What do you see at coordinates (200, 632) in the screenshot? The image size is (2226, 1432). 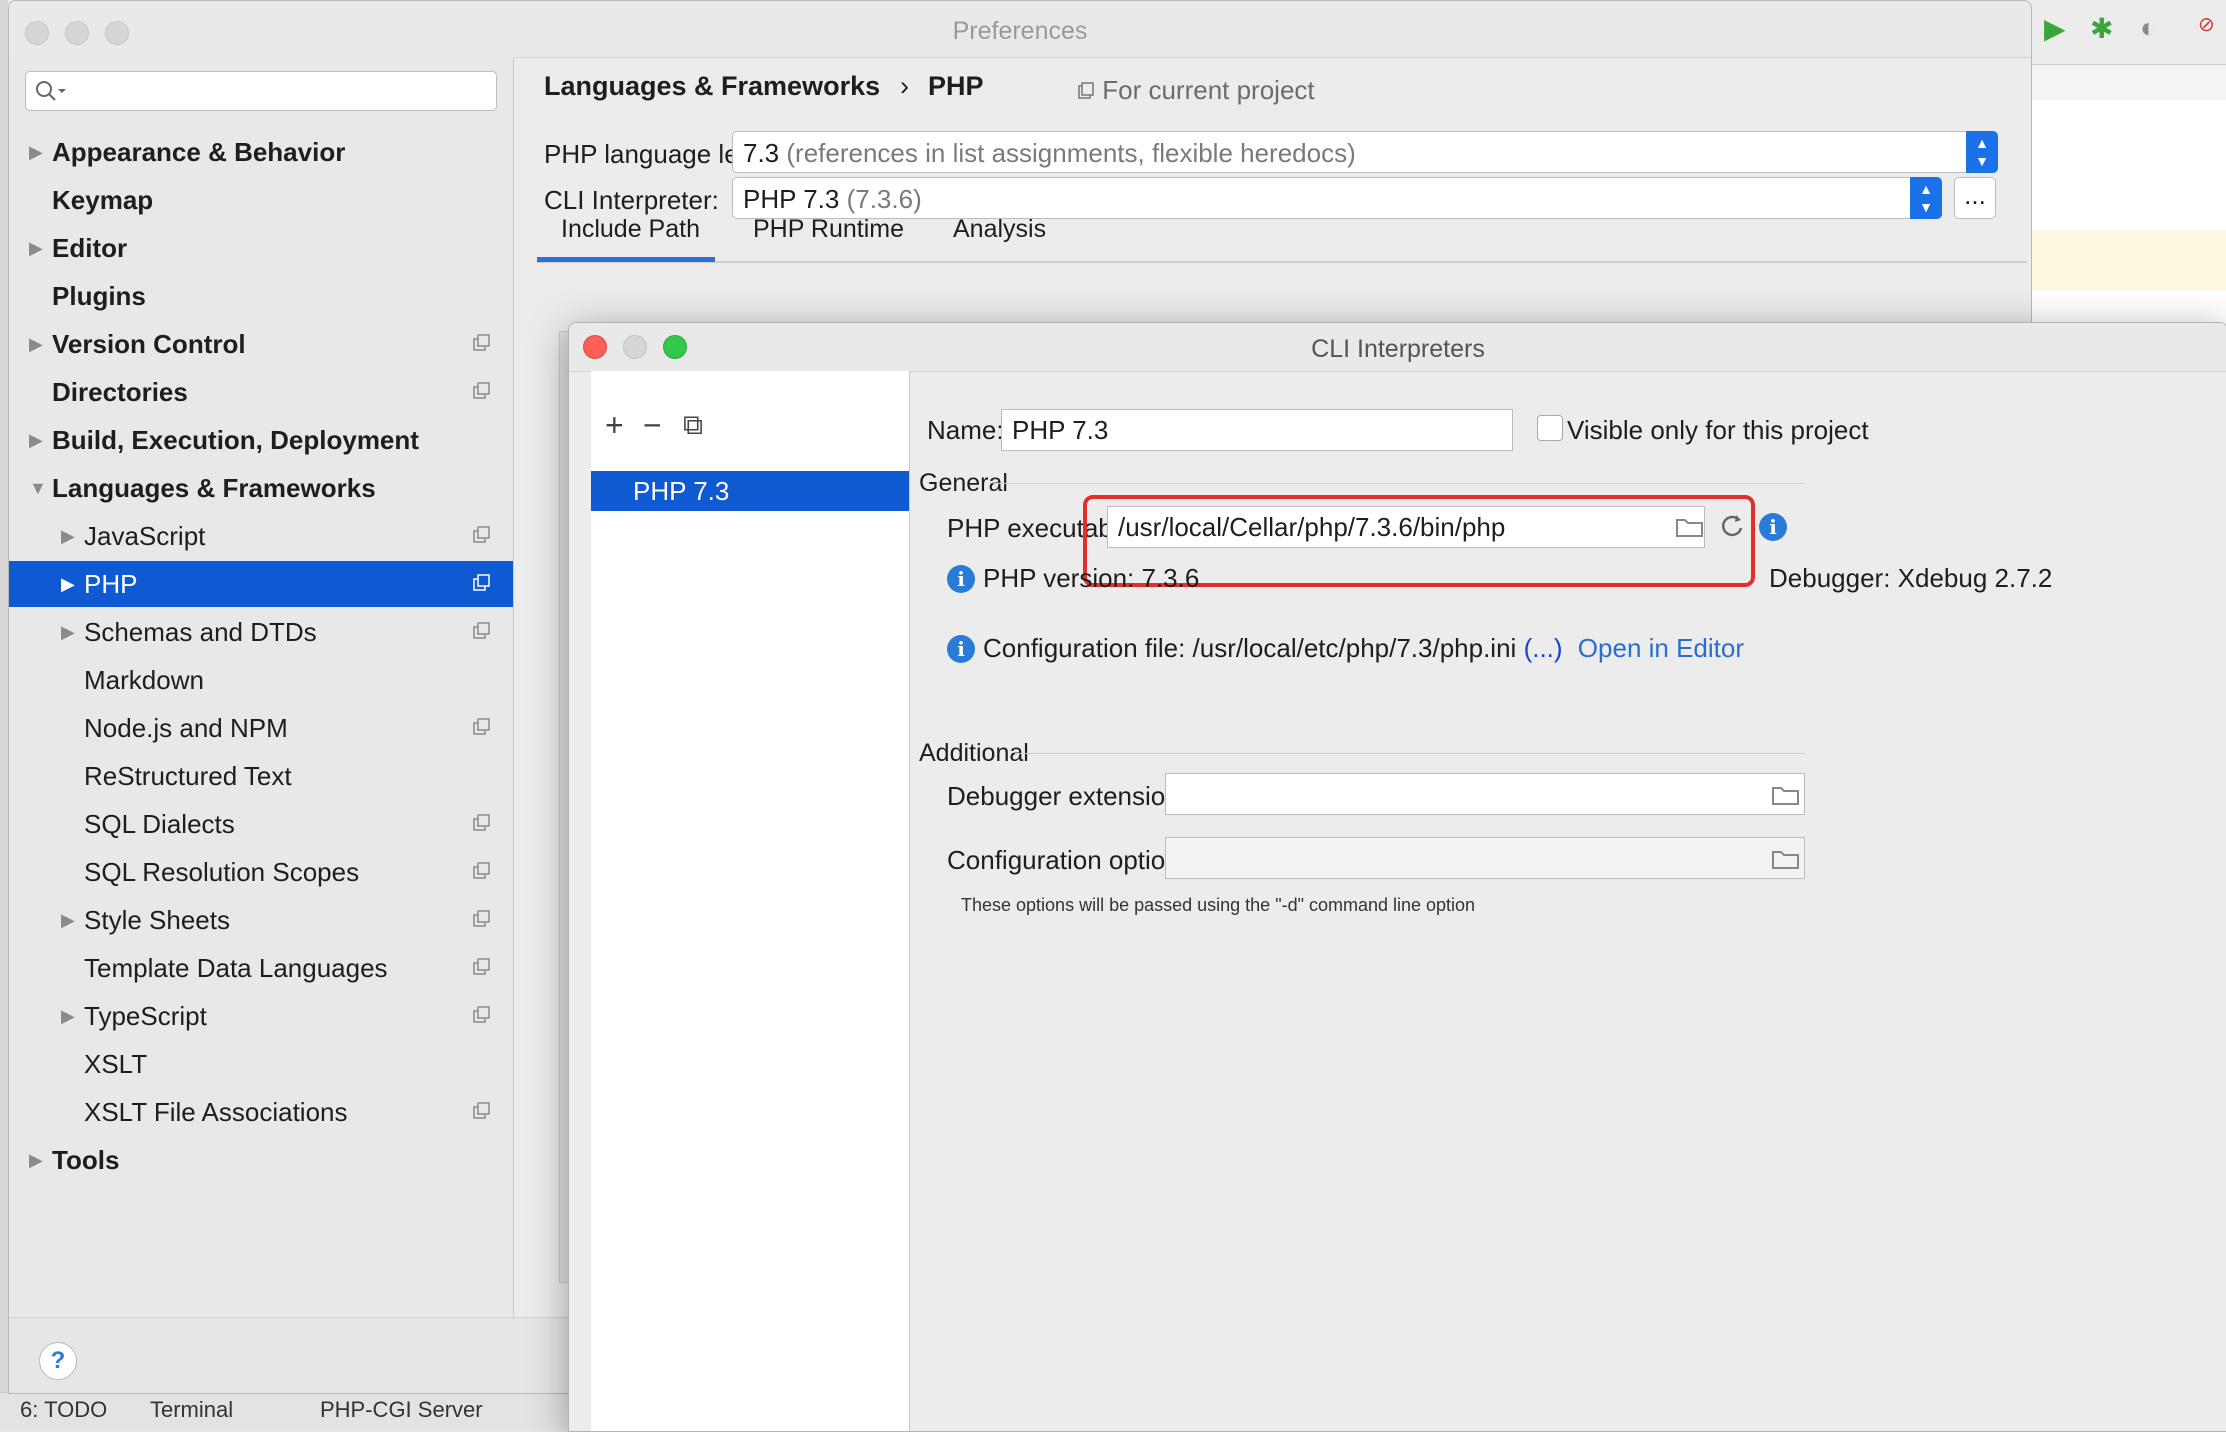 I see `sidebar-item-label: Schemas and DTDs` at bounding box center [200, 632].